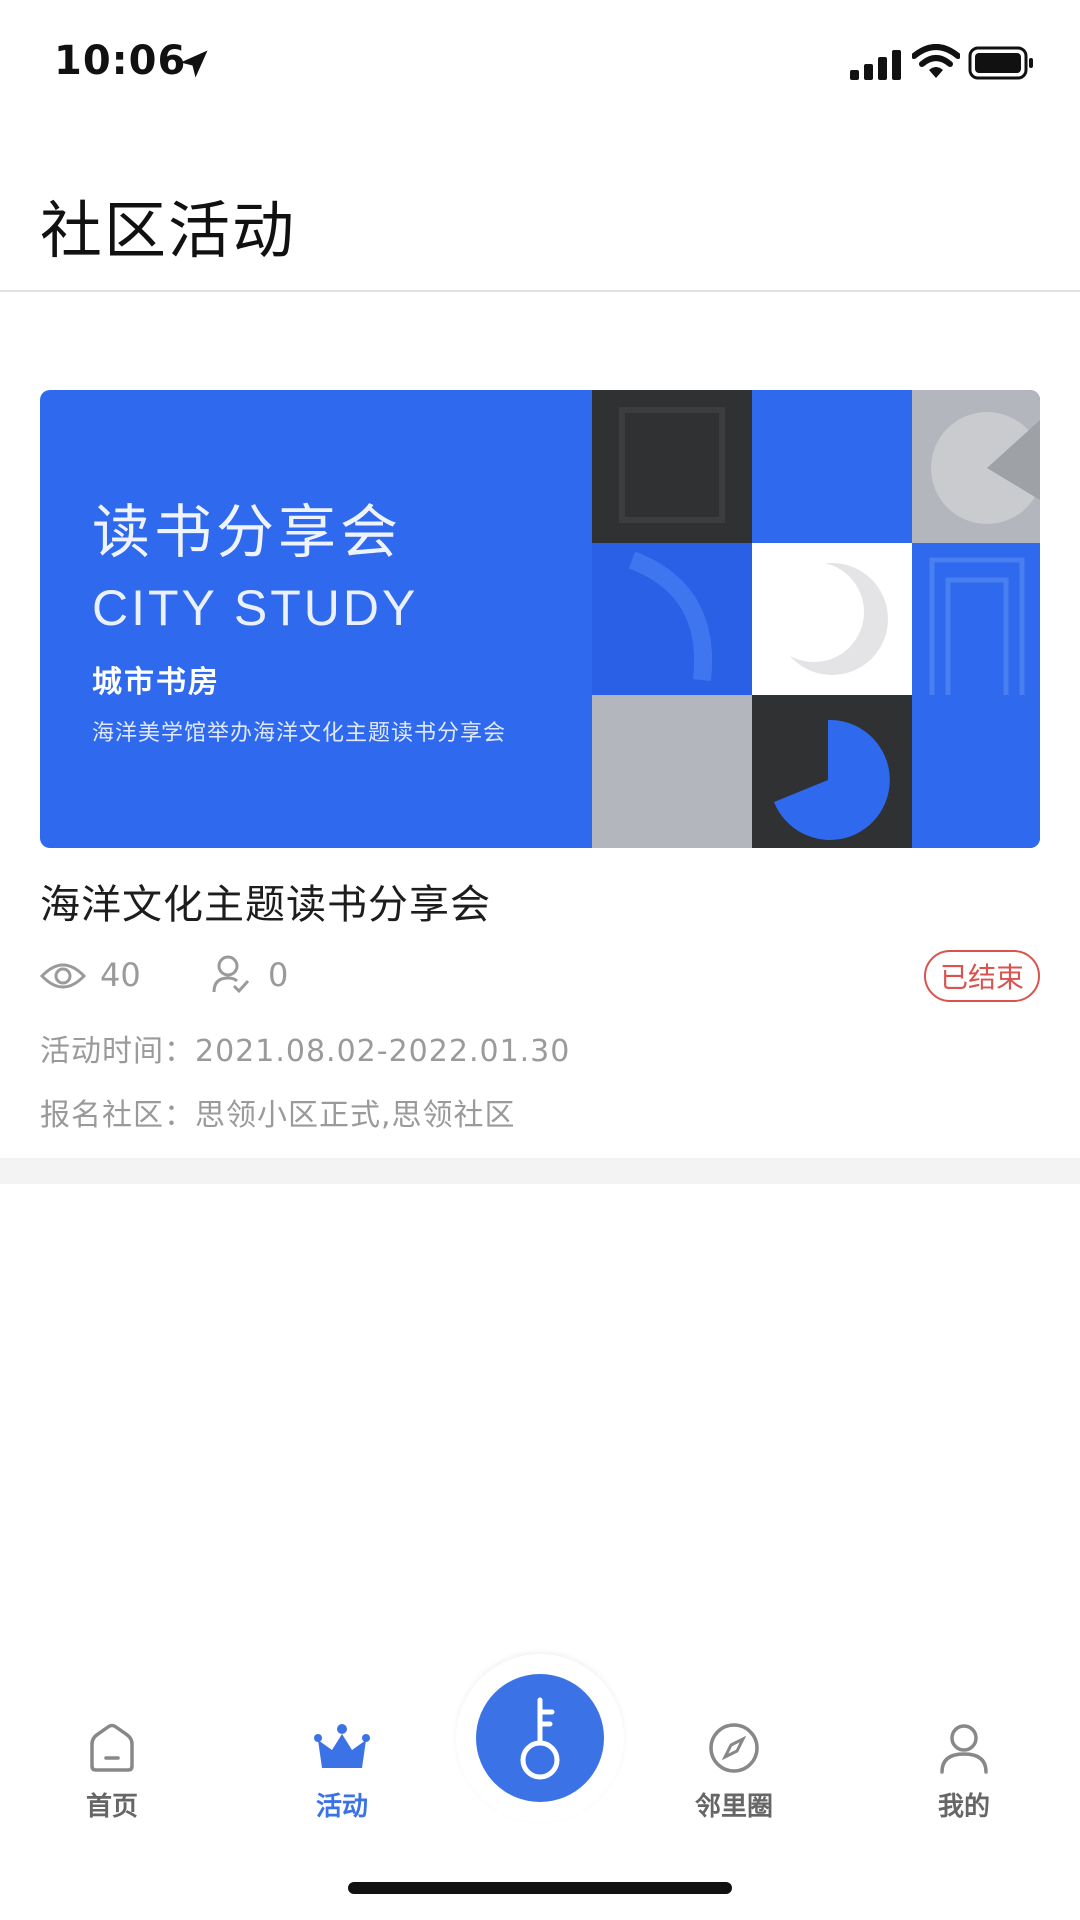 This screenshot has width=1080, height=1920. I want to click on status-time: 10:06, so click(120, 61).